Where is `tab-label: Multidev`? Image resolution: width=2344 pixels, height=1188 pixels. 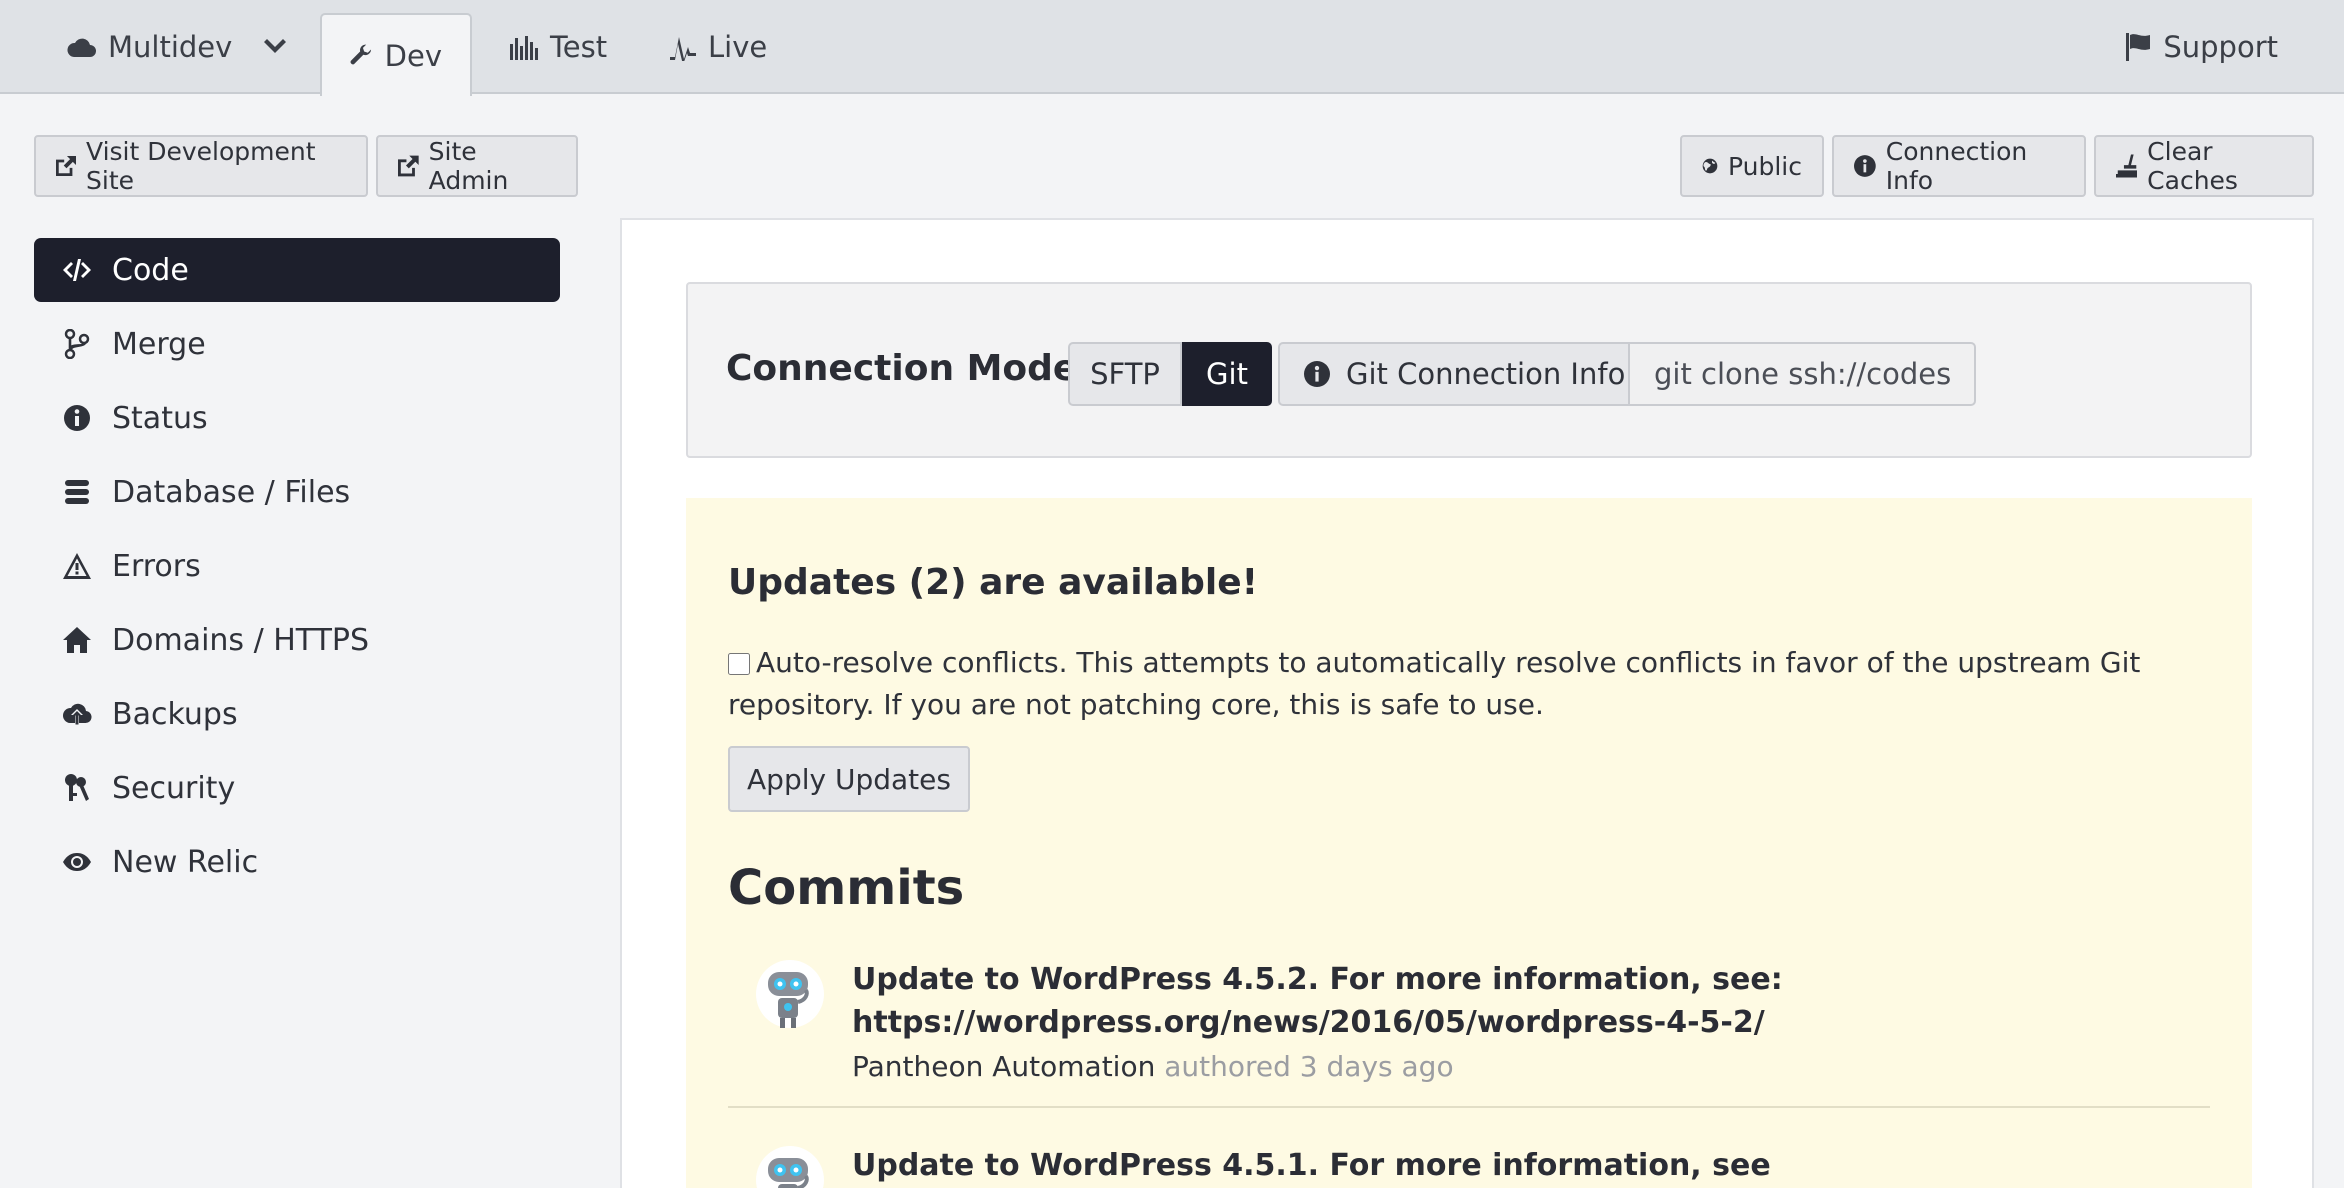
tab-label: Multidev is located at coordinates (170, 47).